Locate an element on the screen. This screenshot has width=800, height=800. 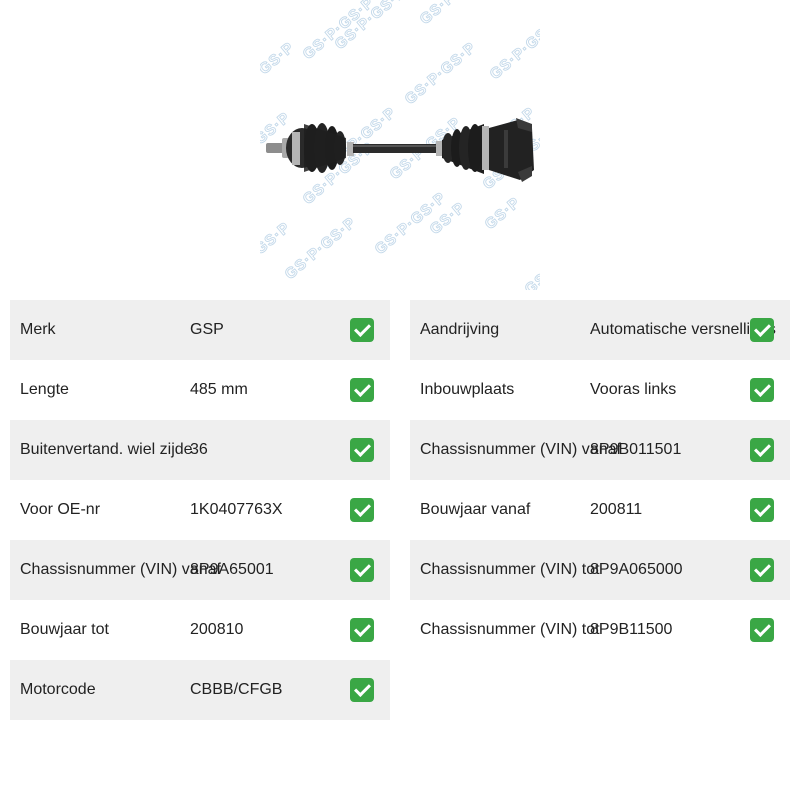
spec-value: Vooras links is located at coordinates (633, 389).